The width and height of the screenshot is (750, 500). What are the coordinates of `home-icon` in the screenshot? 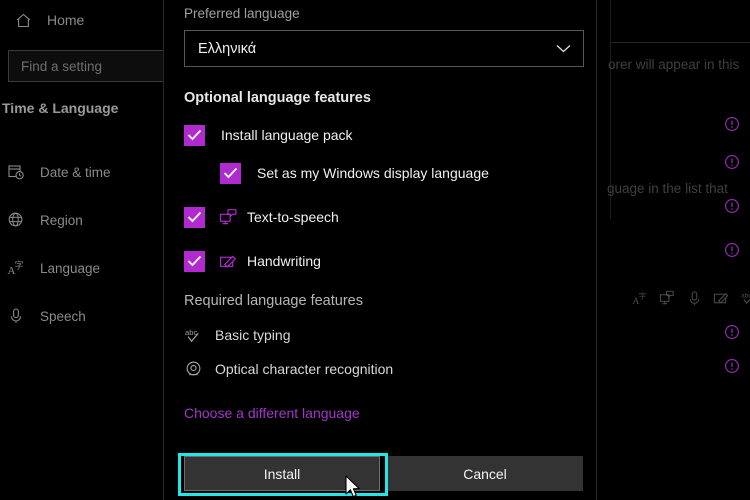 It's located at (23, 20).